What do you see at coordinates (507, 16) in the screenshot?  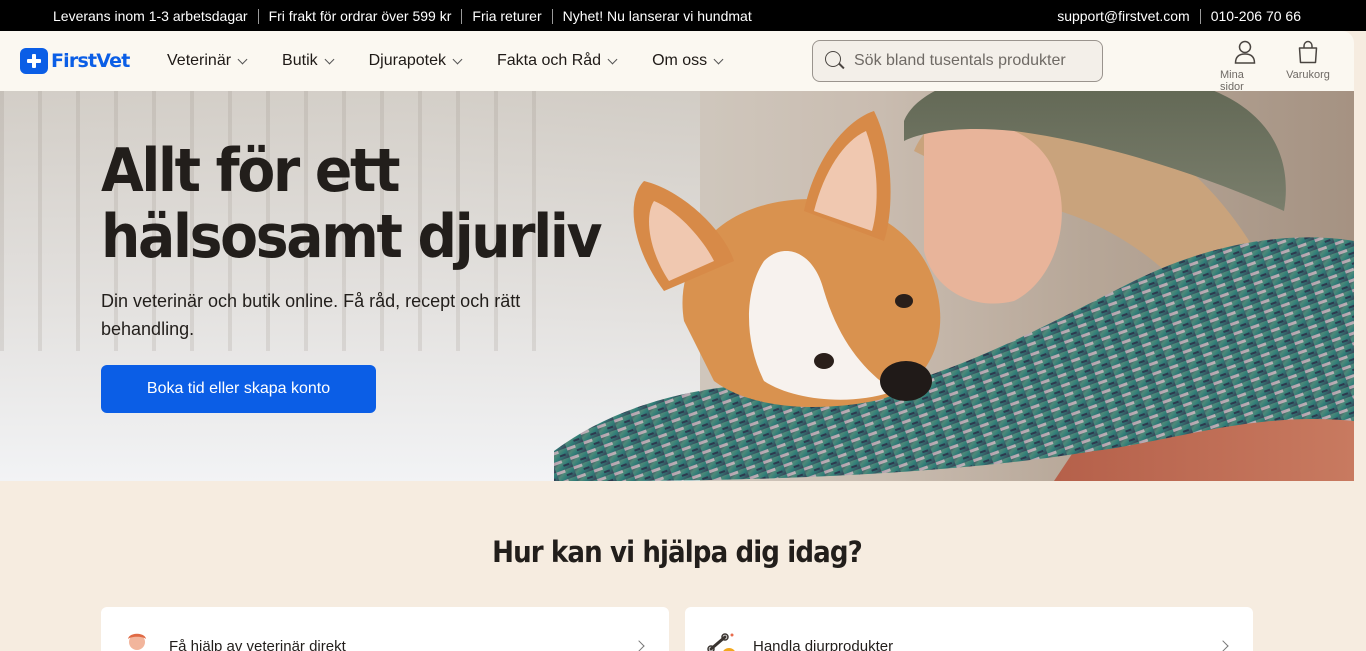 I see `announcement-free-returns: Fria returer` at bounding box center [507, 16].